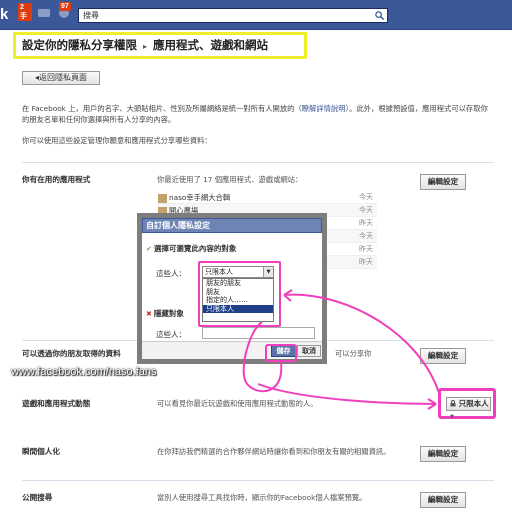 Image resolution: width=512 pixels, height=512 pixels. What do you see at coordinates (65, 6) in the screenshot?
I see `notifications-badge: 97` at bounding box center [65, 6].